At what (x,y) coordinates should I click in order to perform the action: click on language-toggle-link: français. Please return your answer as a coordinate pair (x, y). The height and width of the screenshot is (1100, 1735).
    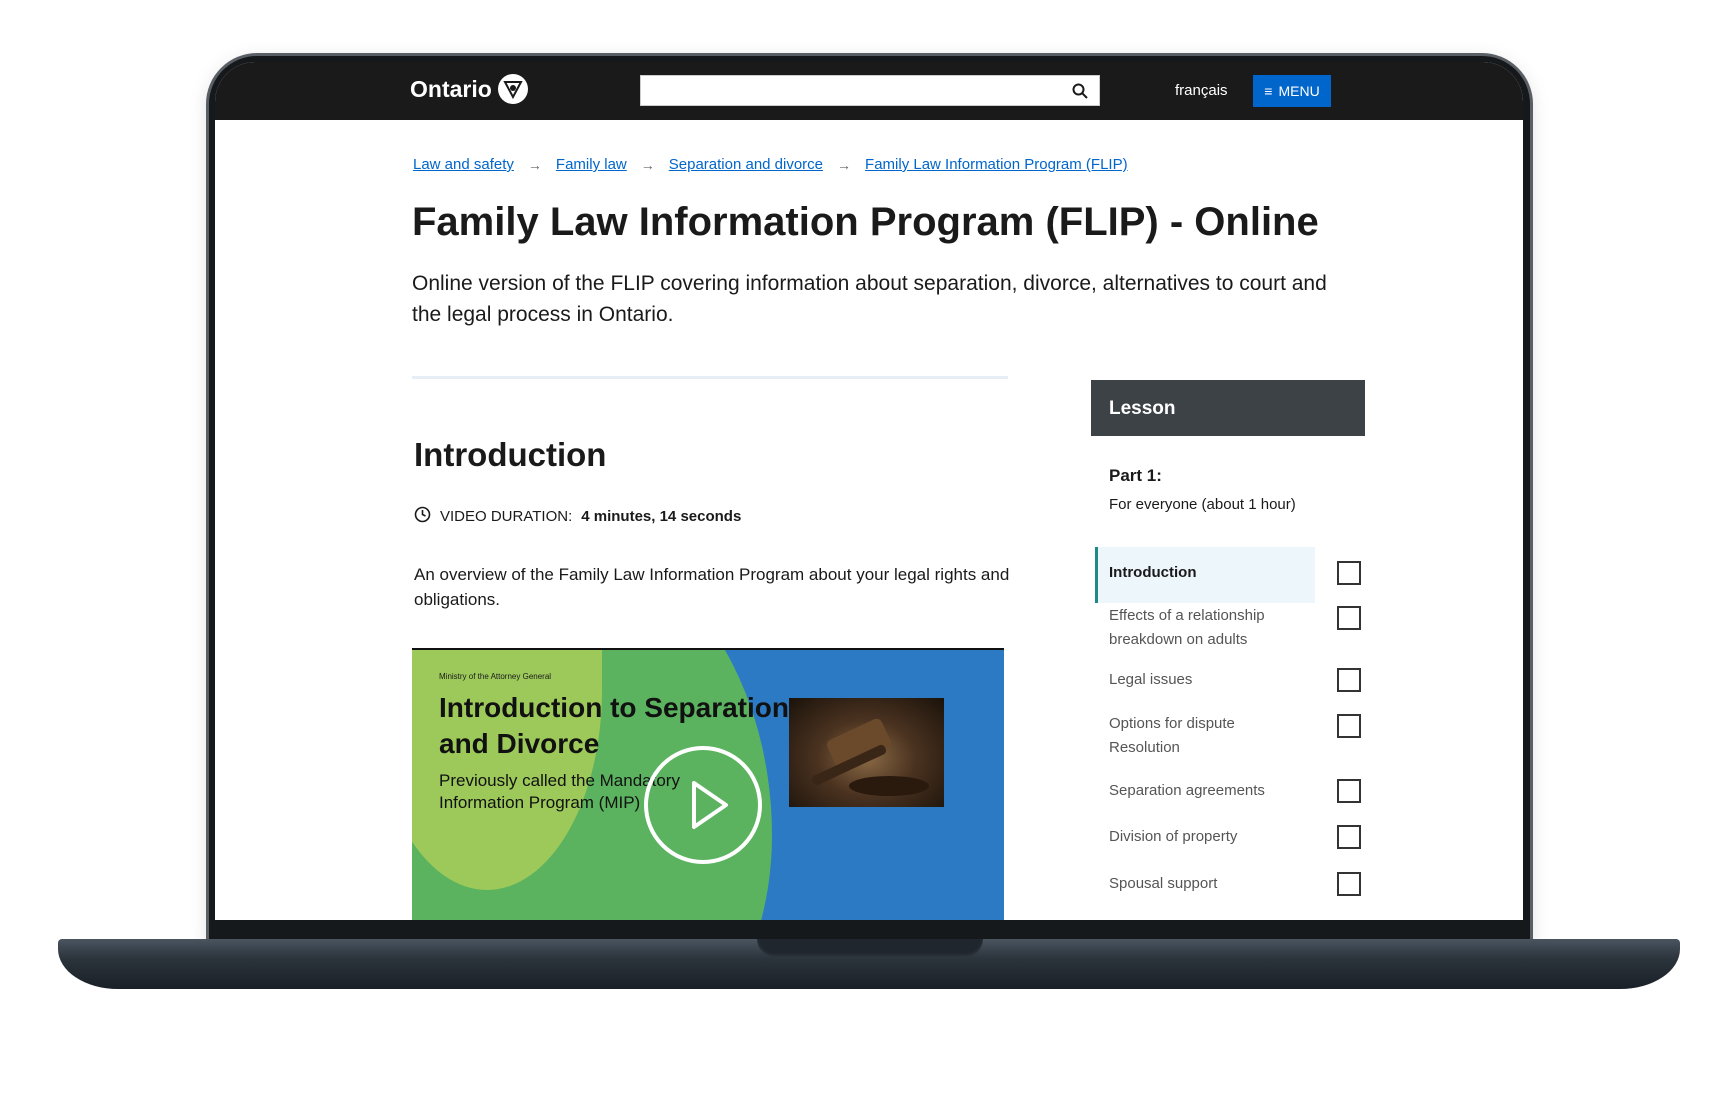
    Looking at the image, I should click on (1201, 90).